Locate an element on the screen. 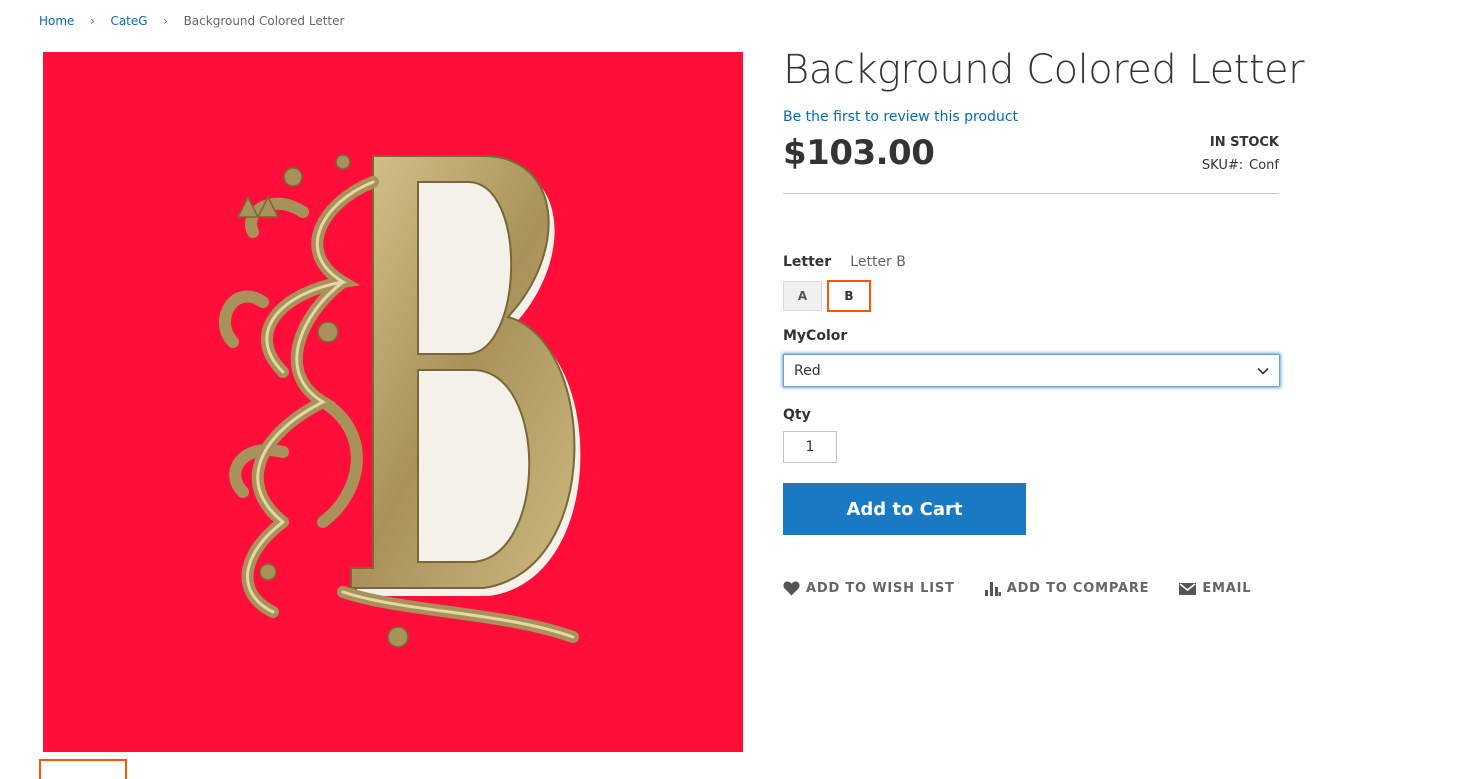 Image resolution: width=1460 pixels, height=779 pixels. add-to-cart-button: Add to Cart is located at coordinates (904, 509).